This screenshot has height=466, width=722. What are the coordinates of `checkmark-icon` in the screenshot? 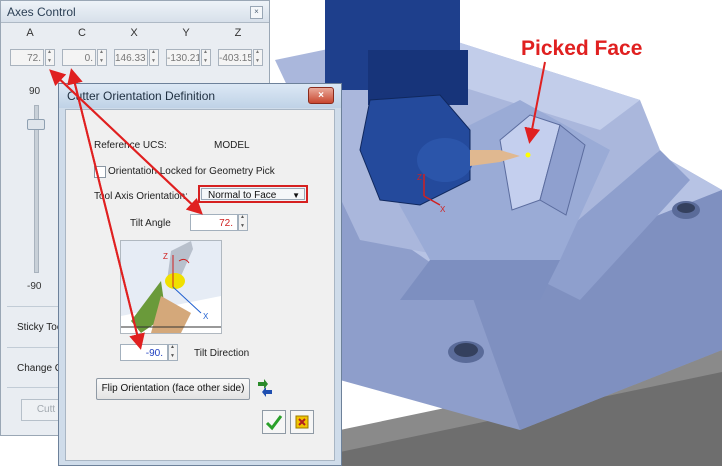 It's located at (274, 423).